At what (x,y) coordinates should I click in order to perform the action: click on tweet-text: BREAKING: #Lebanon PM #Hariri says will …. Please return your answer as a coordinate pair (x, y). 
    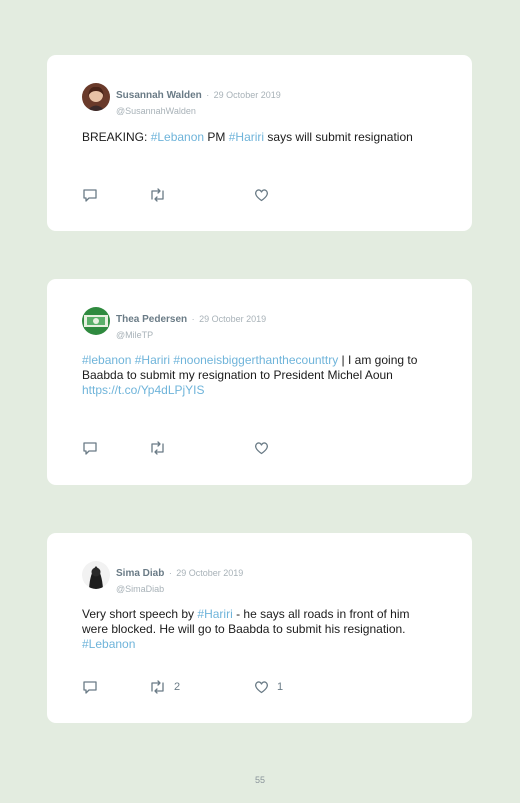
    Looking at the image, I should click on (257, 137).